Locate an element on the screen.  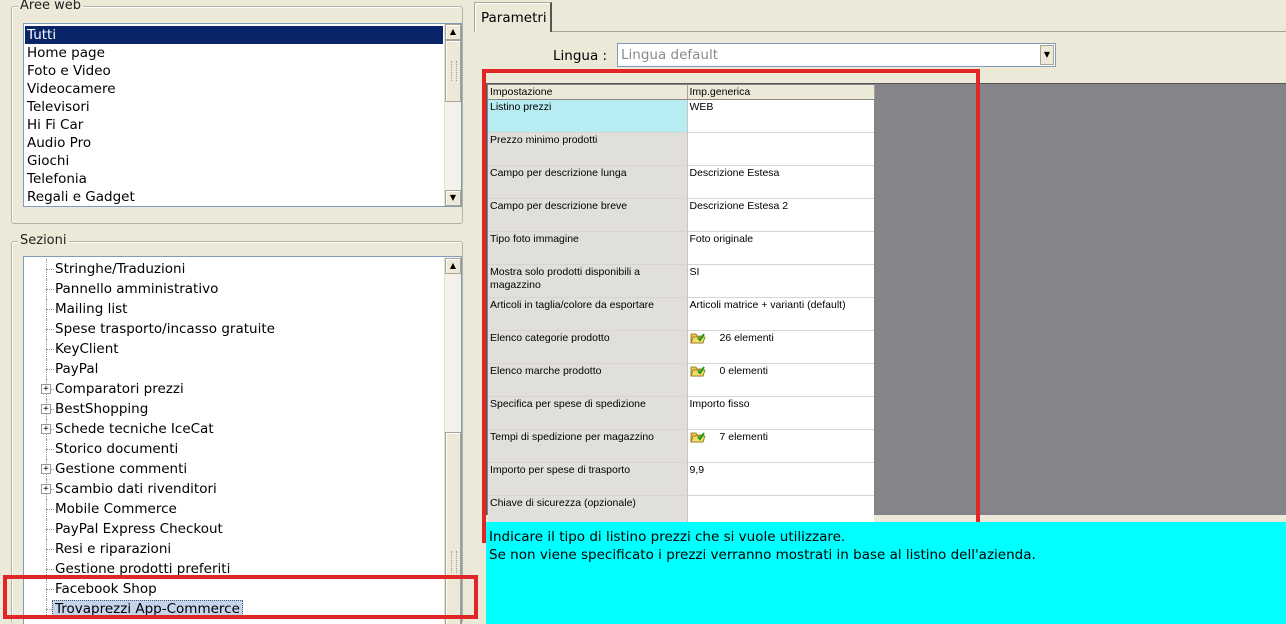
sezioni-item-label: Gestione commenti is located at coordinates (121, 469).